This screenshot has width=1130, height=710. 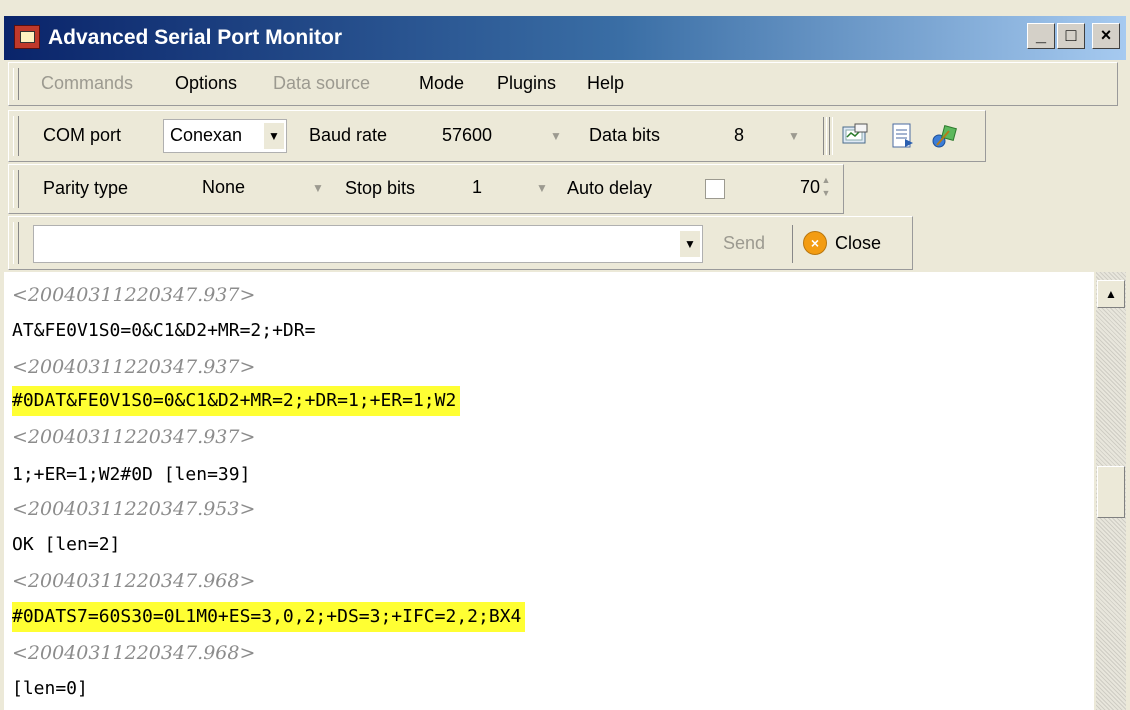 What do you see at coordinates (263, 188) in the screenshot?
I see `parity-type-select: None ▼` at bounding box center [263, 188].